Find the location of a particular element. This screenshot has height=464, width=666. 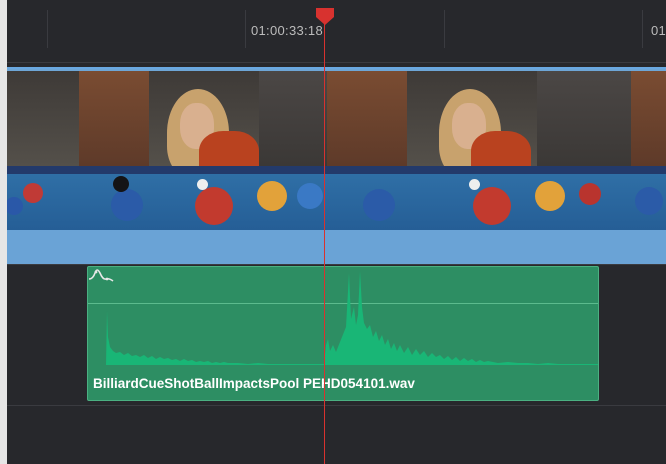

video-clip-footer is located at coordinates (336, 247).